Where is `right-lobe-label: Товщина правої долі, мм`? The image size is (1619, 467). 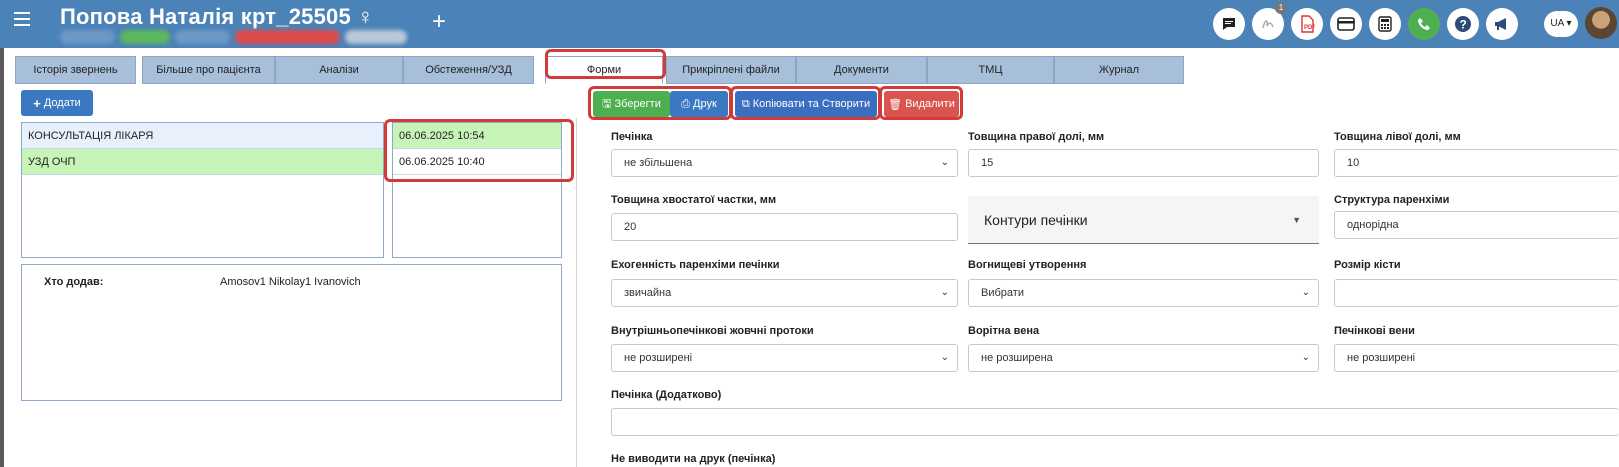 right-lobe-label: Товщина правої долі, мм is located at coordinates (1036, 137).